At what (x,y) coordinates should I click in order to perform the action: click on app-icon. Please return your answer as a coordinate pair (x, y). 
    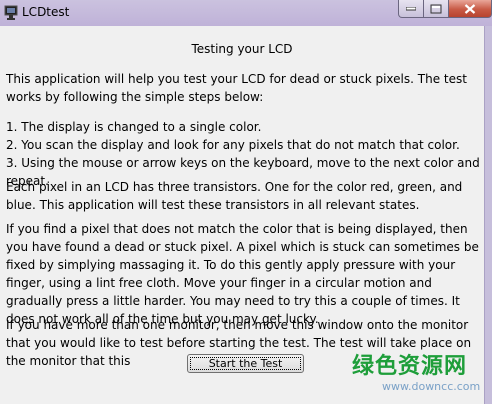
    Looking at the image, I should click on (11, 12).